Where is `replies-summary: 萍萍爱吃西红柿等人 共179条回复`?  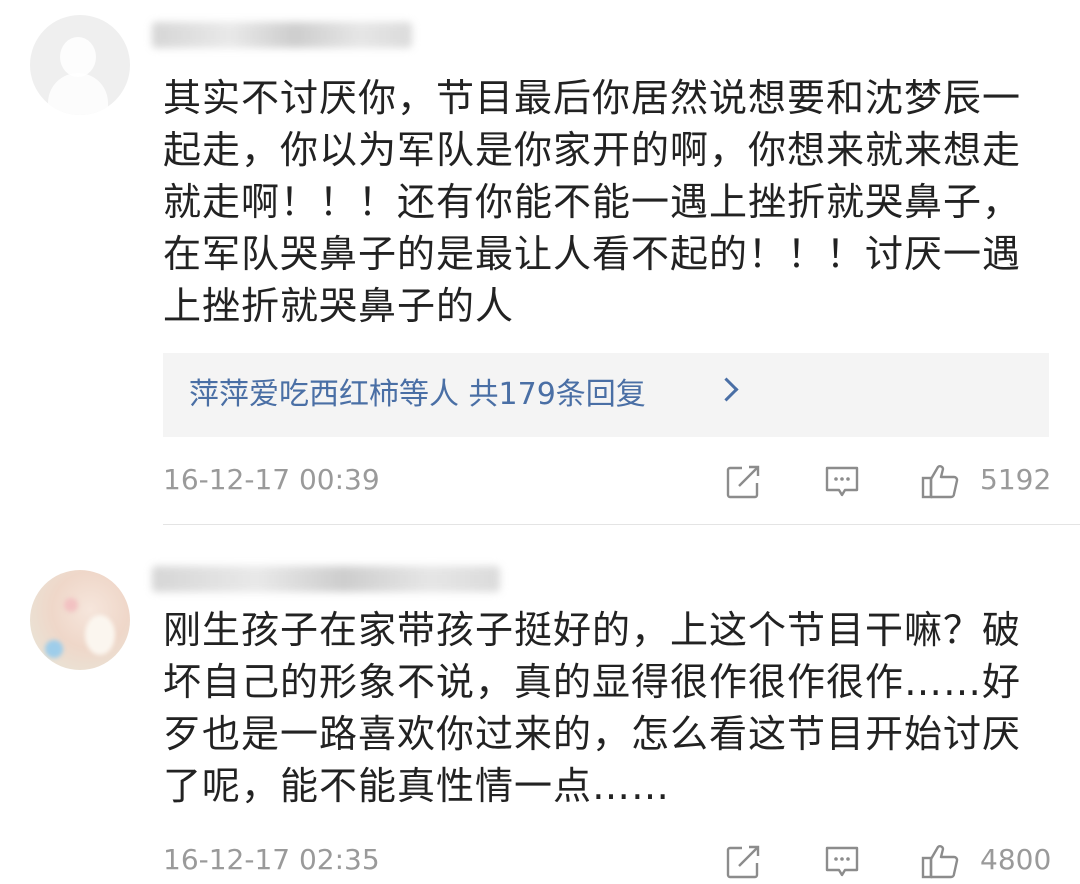 replies-summary: 萍萍爱吃西红柿等人 共179条回复 is located at coordinates (606, 395).